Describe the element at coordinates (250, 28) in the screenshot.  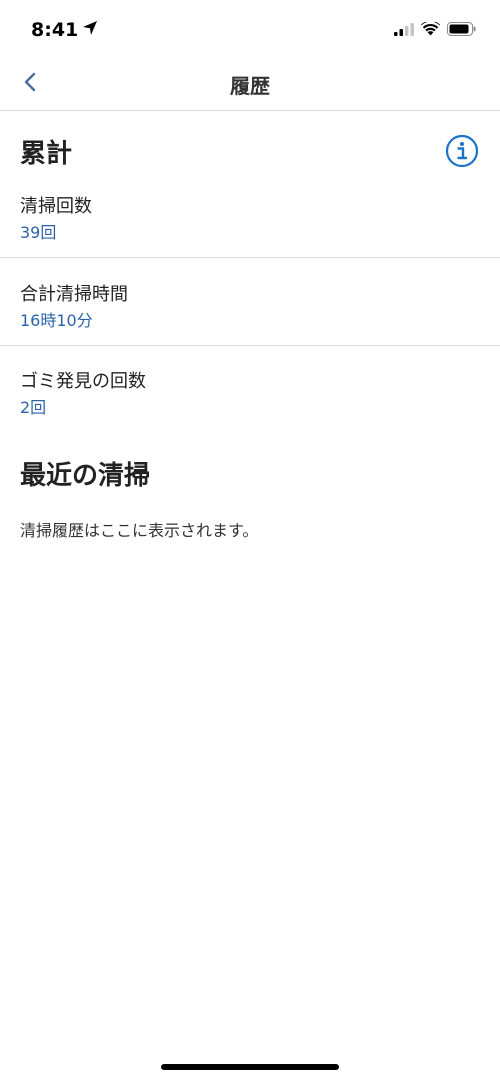
I see `status-bar: 8:41` at that location.